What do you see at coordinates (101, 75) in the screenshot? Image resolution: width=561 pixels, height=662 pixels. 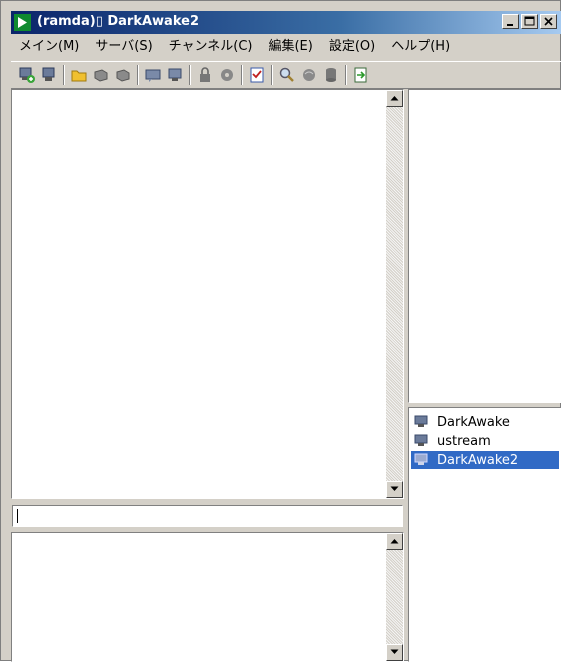 I see `channel-join-icon` at bounding box center [101, 75].